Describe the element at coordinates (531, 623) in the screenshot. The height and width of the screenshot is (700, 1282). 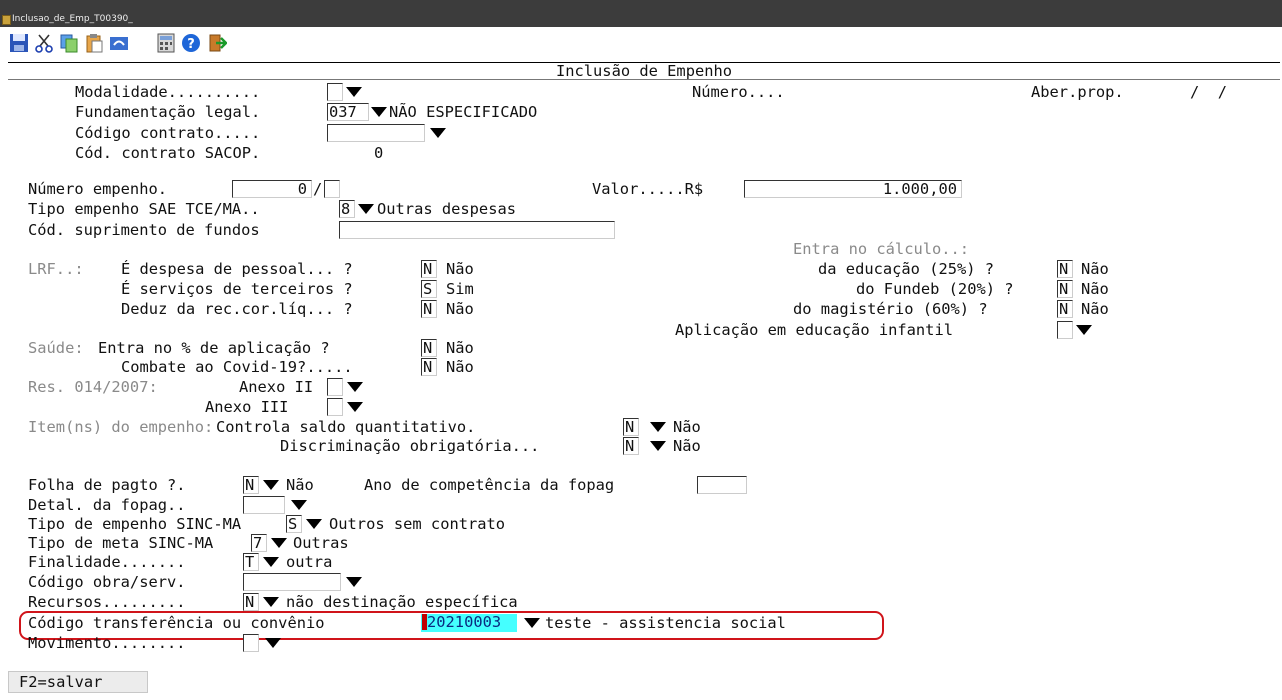
I see `transferencia-dropdown-icon` at that location.